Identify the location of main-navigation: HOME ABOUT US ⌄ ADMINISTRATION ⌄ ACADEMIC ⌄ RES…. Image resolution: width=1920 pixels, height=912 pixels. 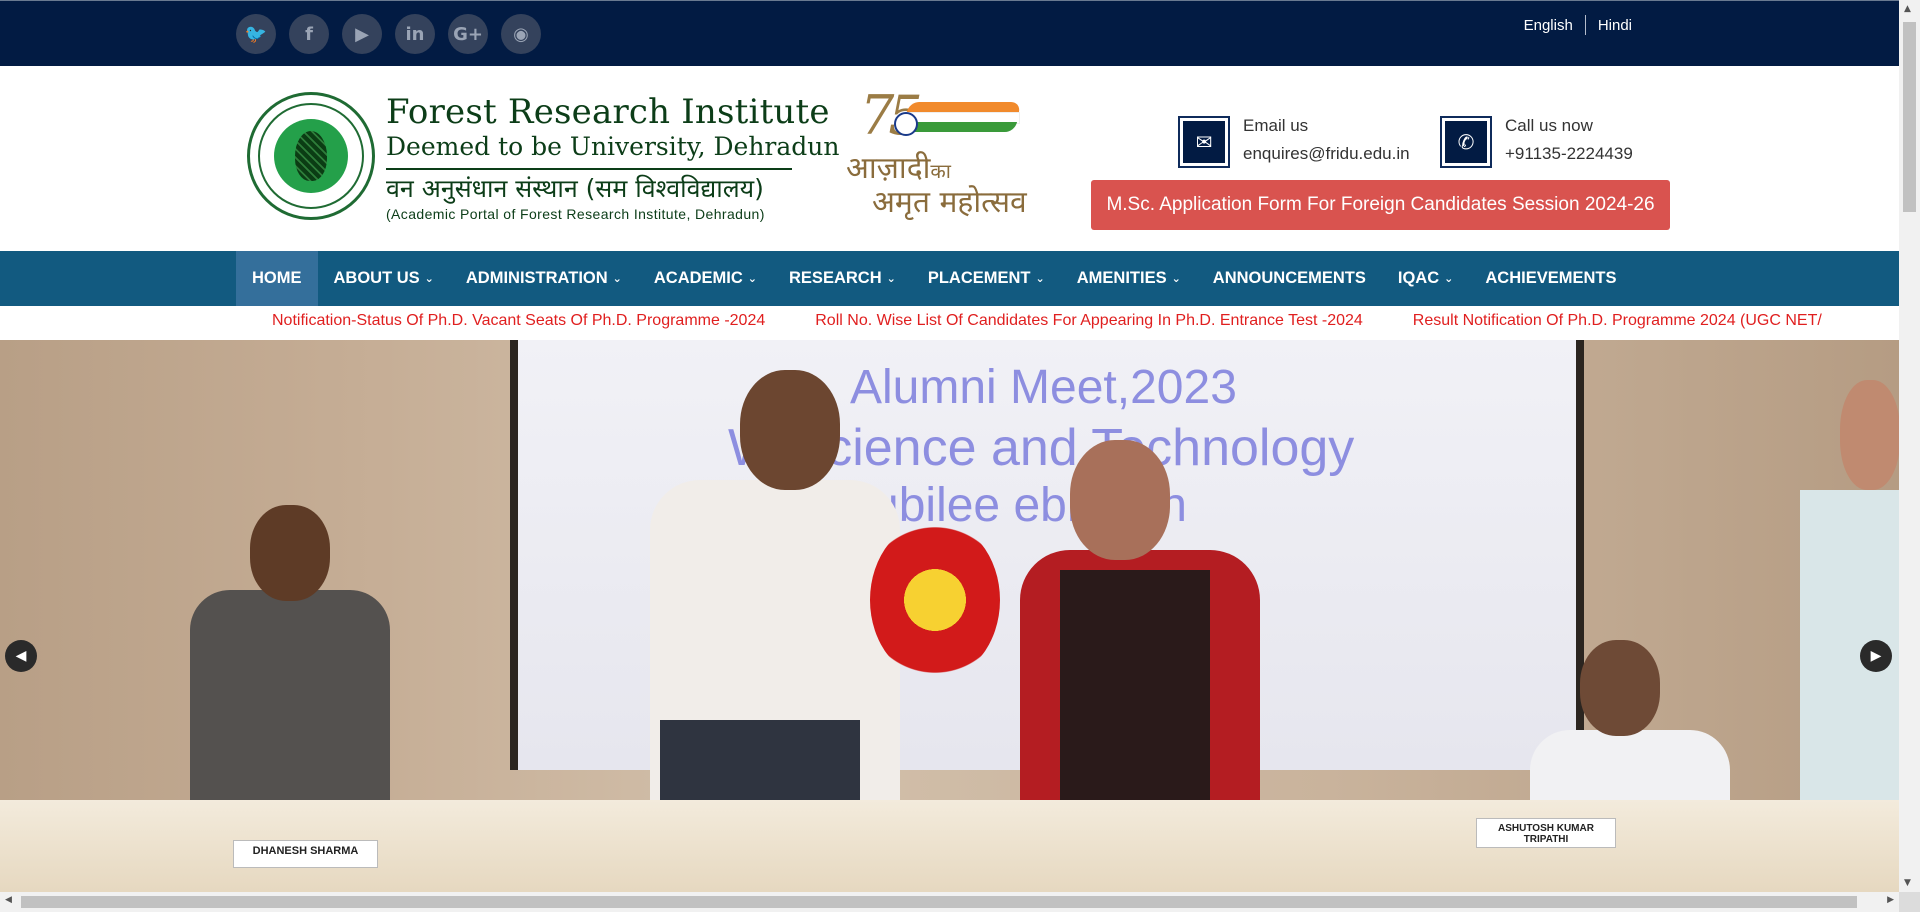
(949, 278).